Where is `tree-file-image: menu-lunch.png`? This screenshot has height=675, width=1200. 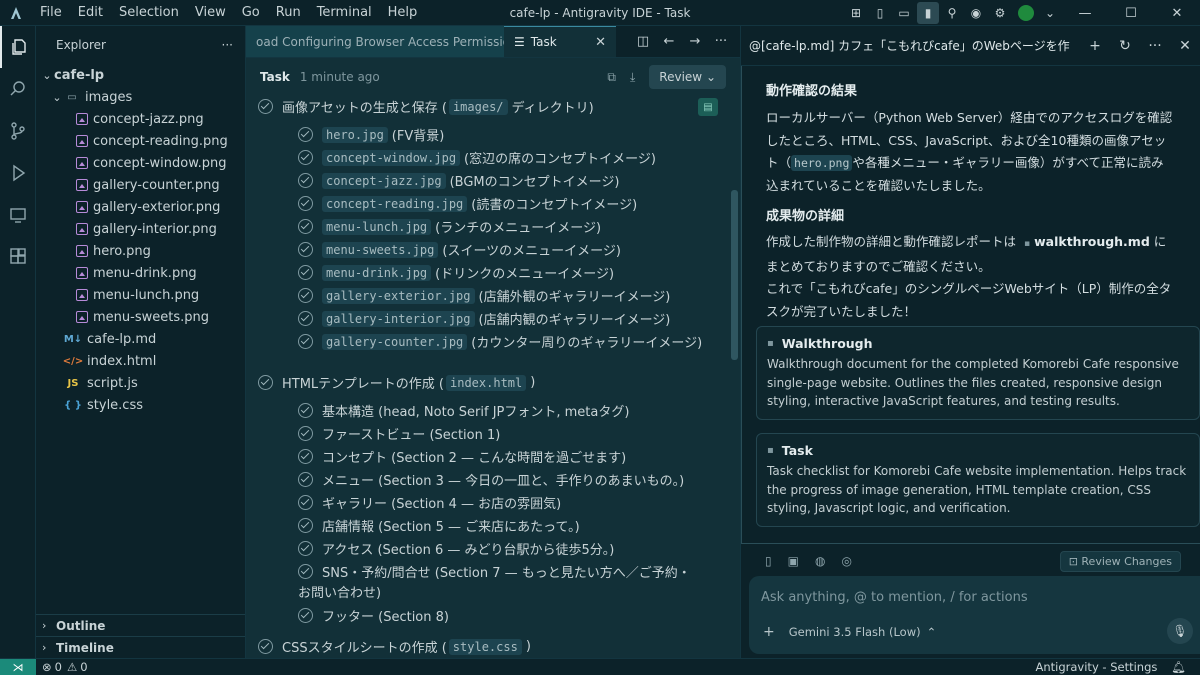
tree-file-image: menu-lunch.png is located at coordinates (140, 295).